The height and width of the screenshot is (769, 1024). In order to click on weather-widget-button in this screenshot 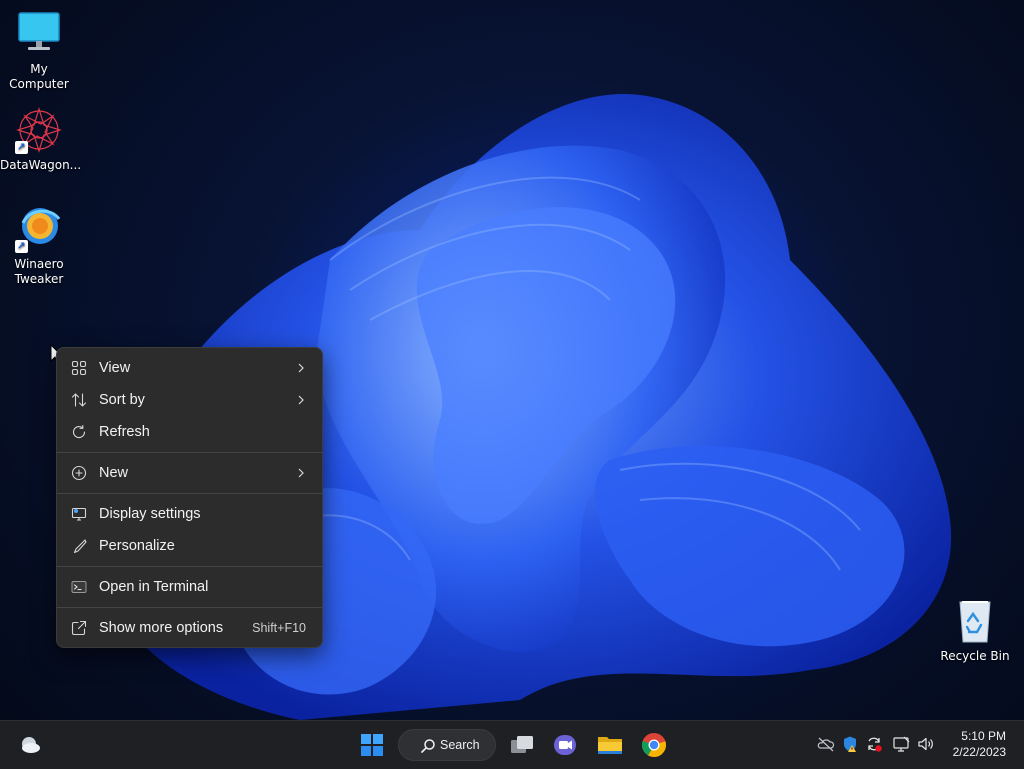, I will do `click(29, 745)`.